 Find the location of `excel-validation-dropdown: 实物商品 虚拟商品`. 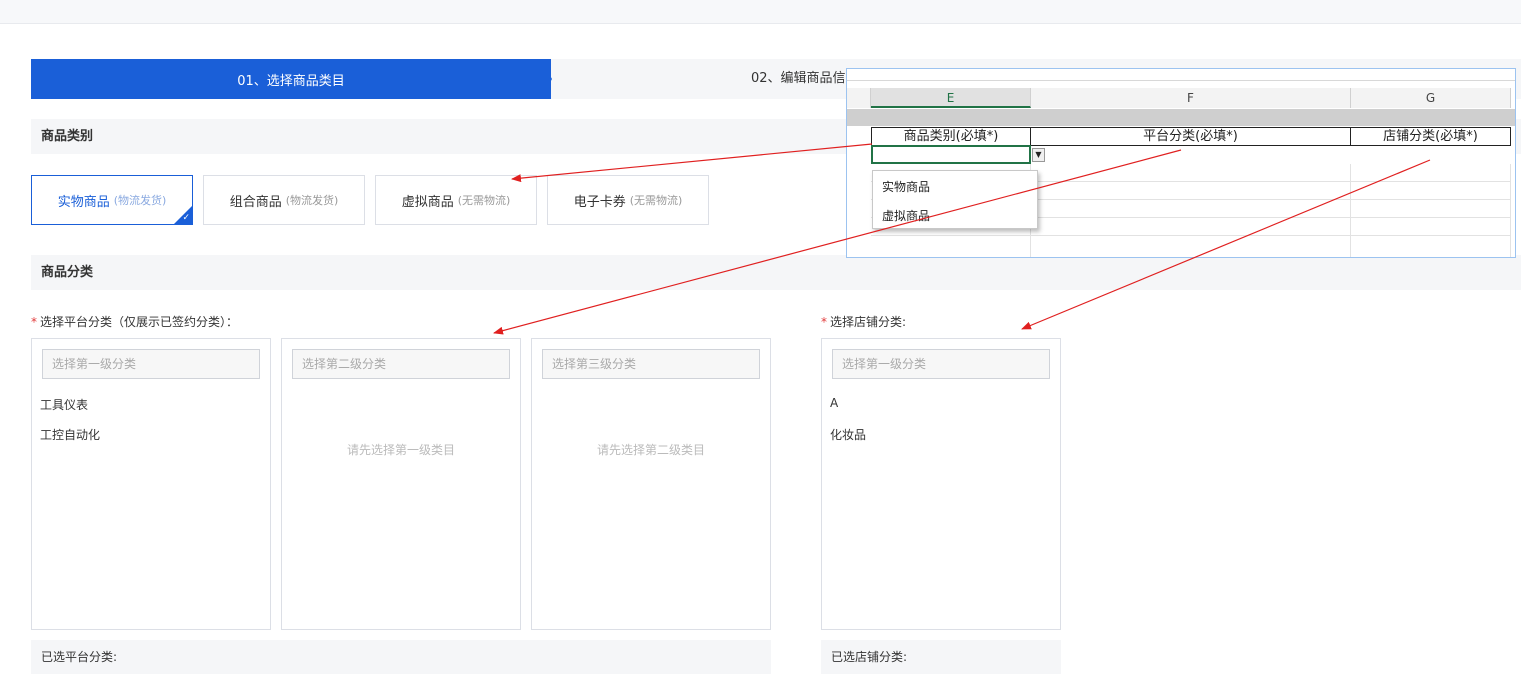

excel-validation-dropdown: 实物商品 虚拟商品 is located at coordinates (955, 199).